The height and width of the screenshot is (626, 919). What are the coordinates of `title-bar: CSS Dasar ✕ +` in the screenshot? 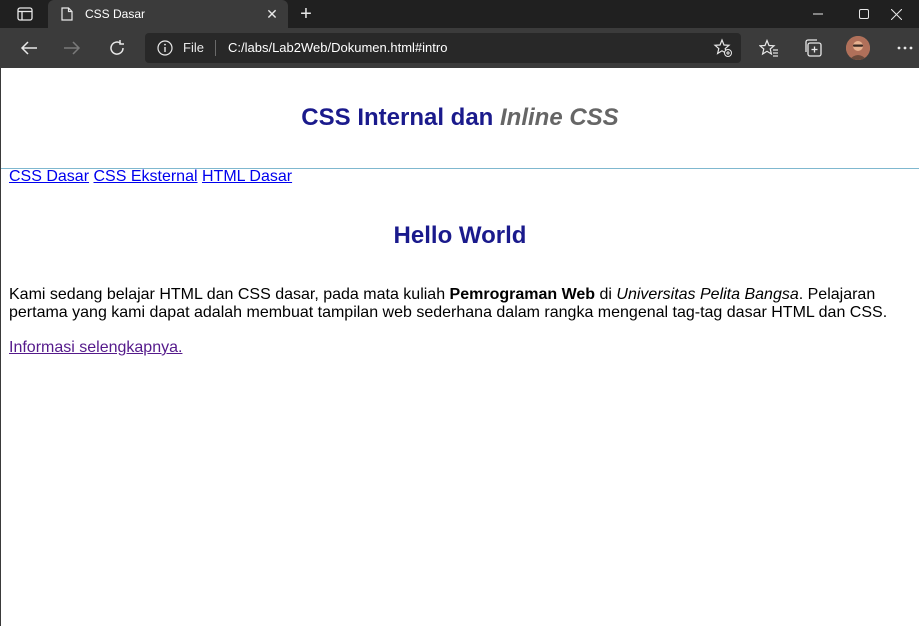 It's located at (459, 14).